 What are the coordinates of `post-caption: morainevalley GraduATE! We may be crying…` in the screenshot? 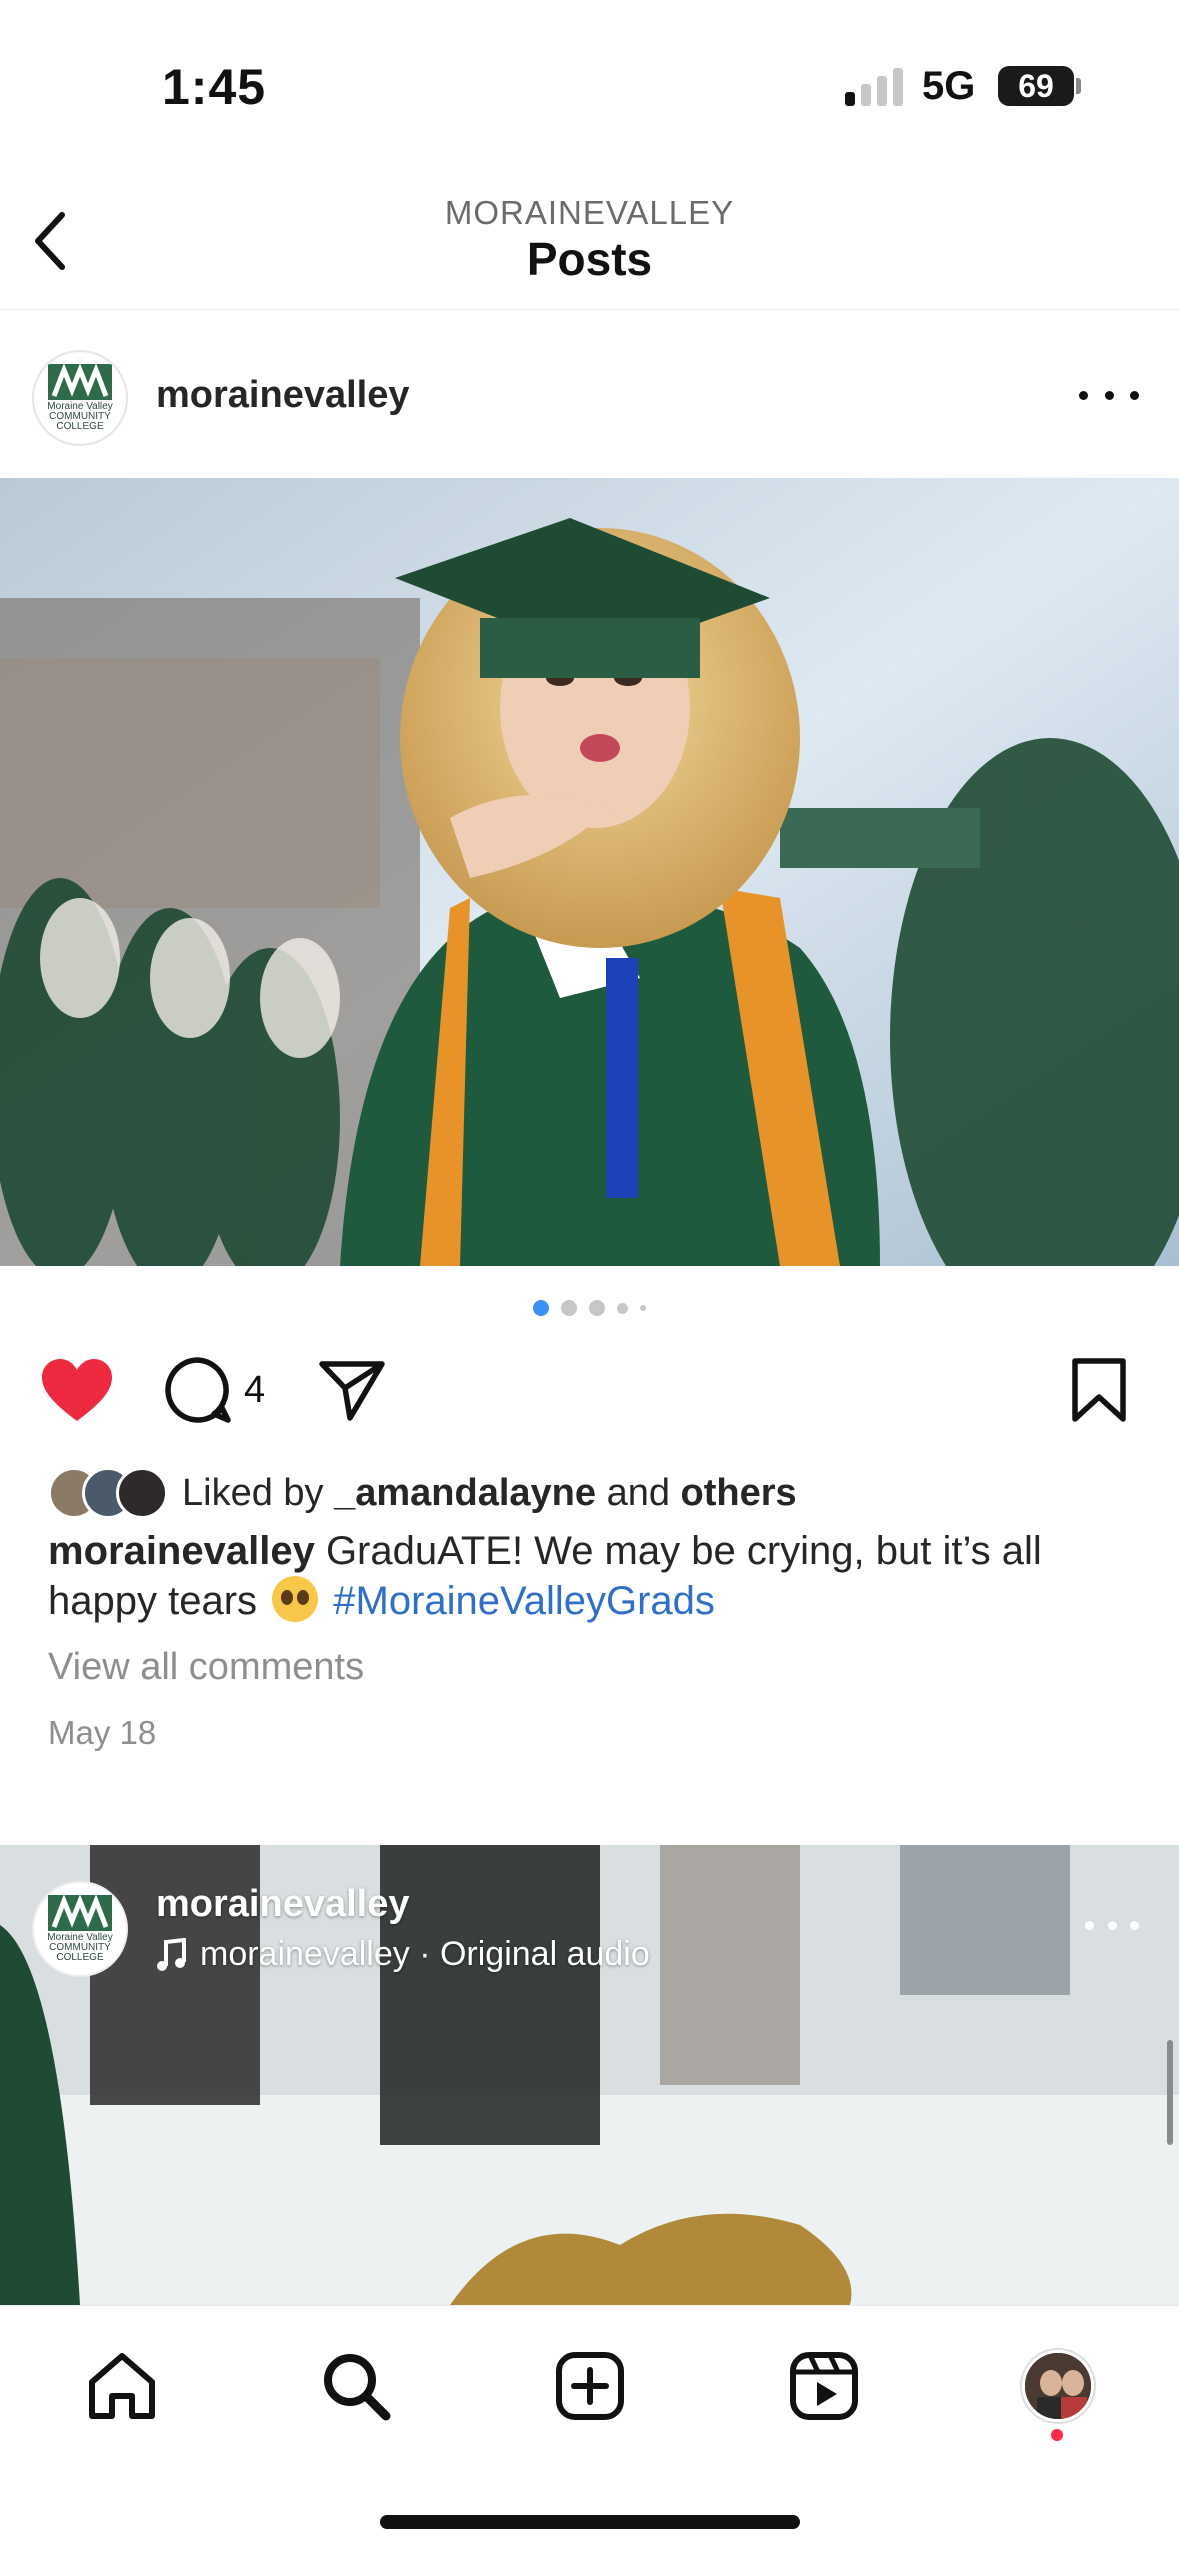 It's located at (593, 1576).